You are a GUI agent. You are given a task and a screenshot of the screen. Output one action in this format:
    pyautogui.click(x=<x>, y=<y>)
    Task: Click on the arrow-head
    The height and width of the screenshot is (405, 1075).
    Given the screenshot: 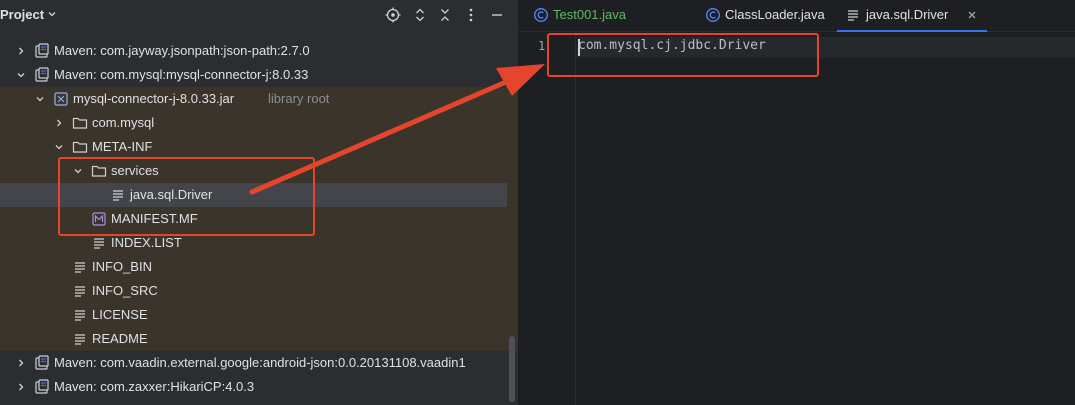 What is the action you would take?
    pyautogui.click(x=520, y=80)
    